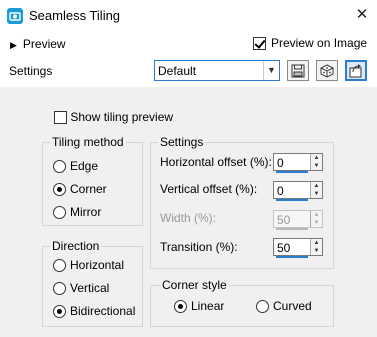  Describe the element at coordinates (298, 191) in the screenshot. I see `vertical-offset-spinner: 0 ▲ ▼` at that location.